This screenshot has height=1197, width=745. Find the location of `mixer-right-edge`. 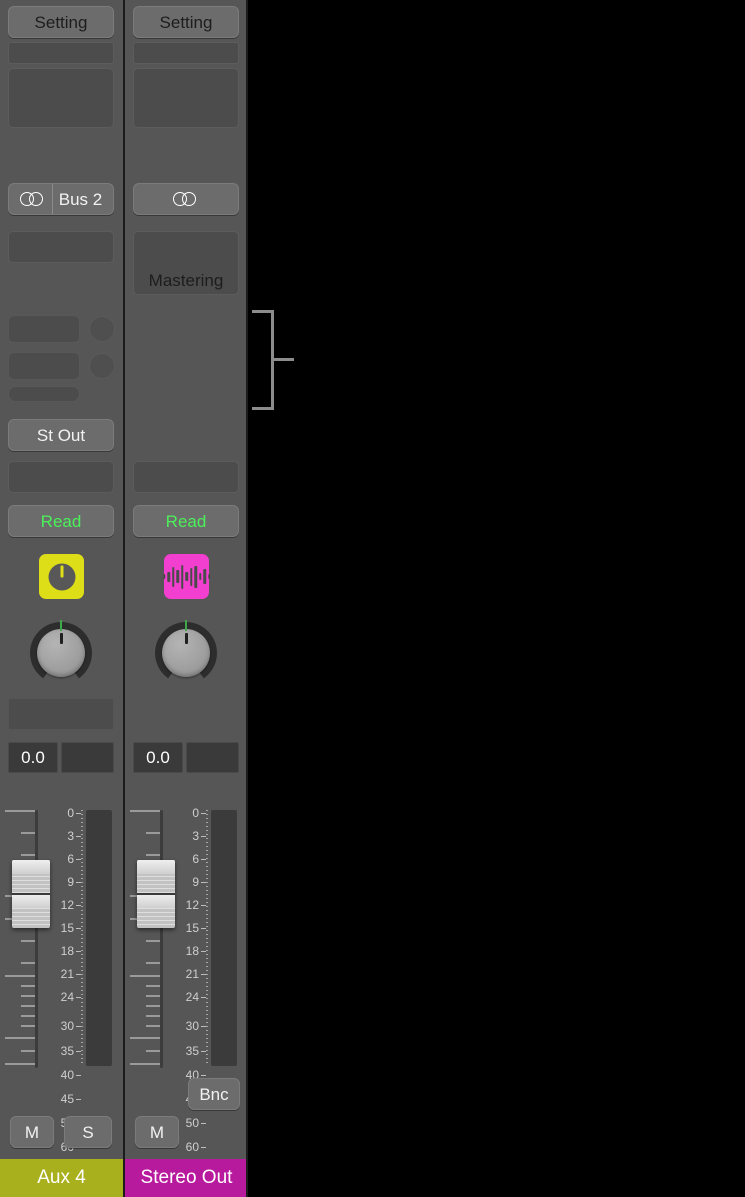

mixer-right-edge is located at coordinates (247, 598).